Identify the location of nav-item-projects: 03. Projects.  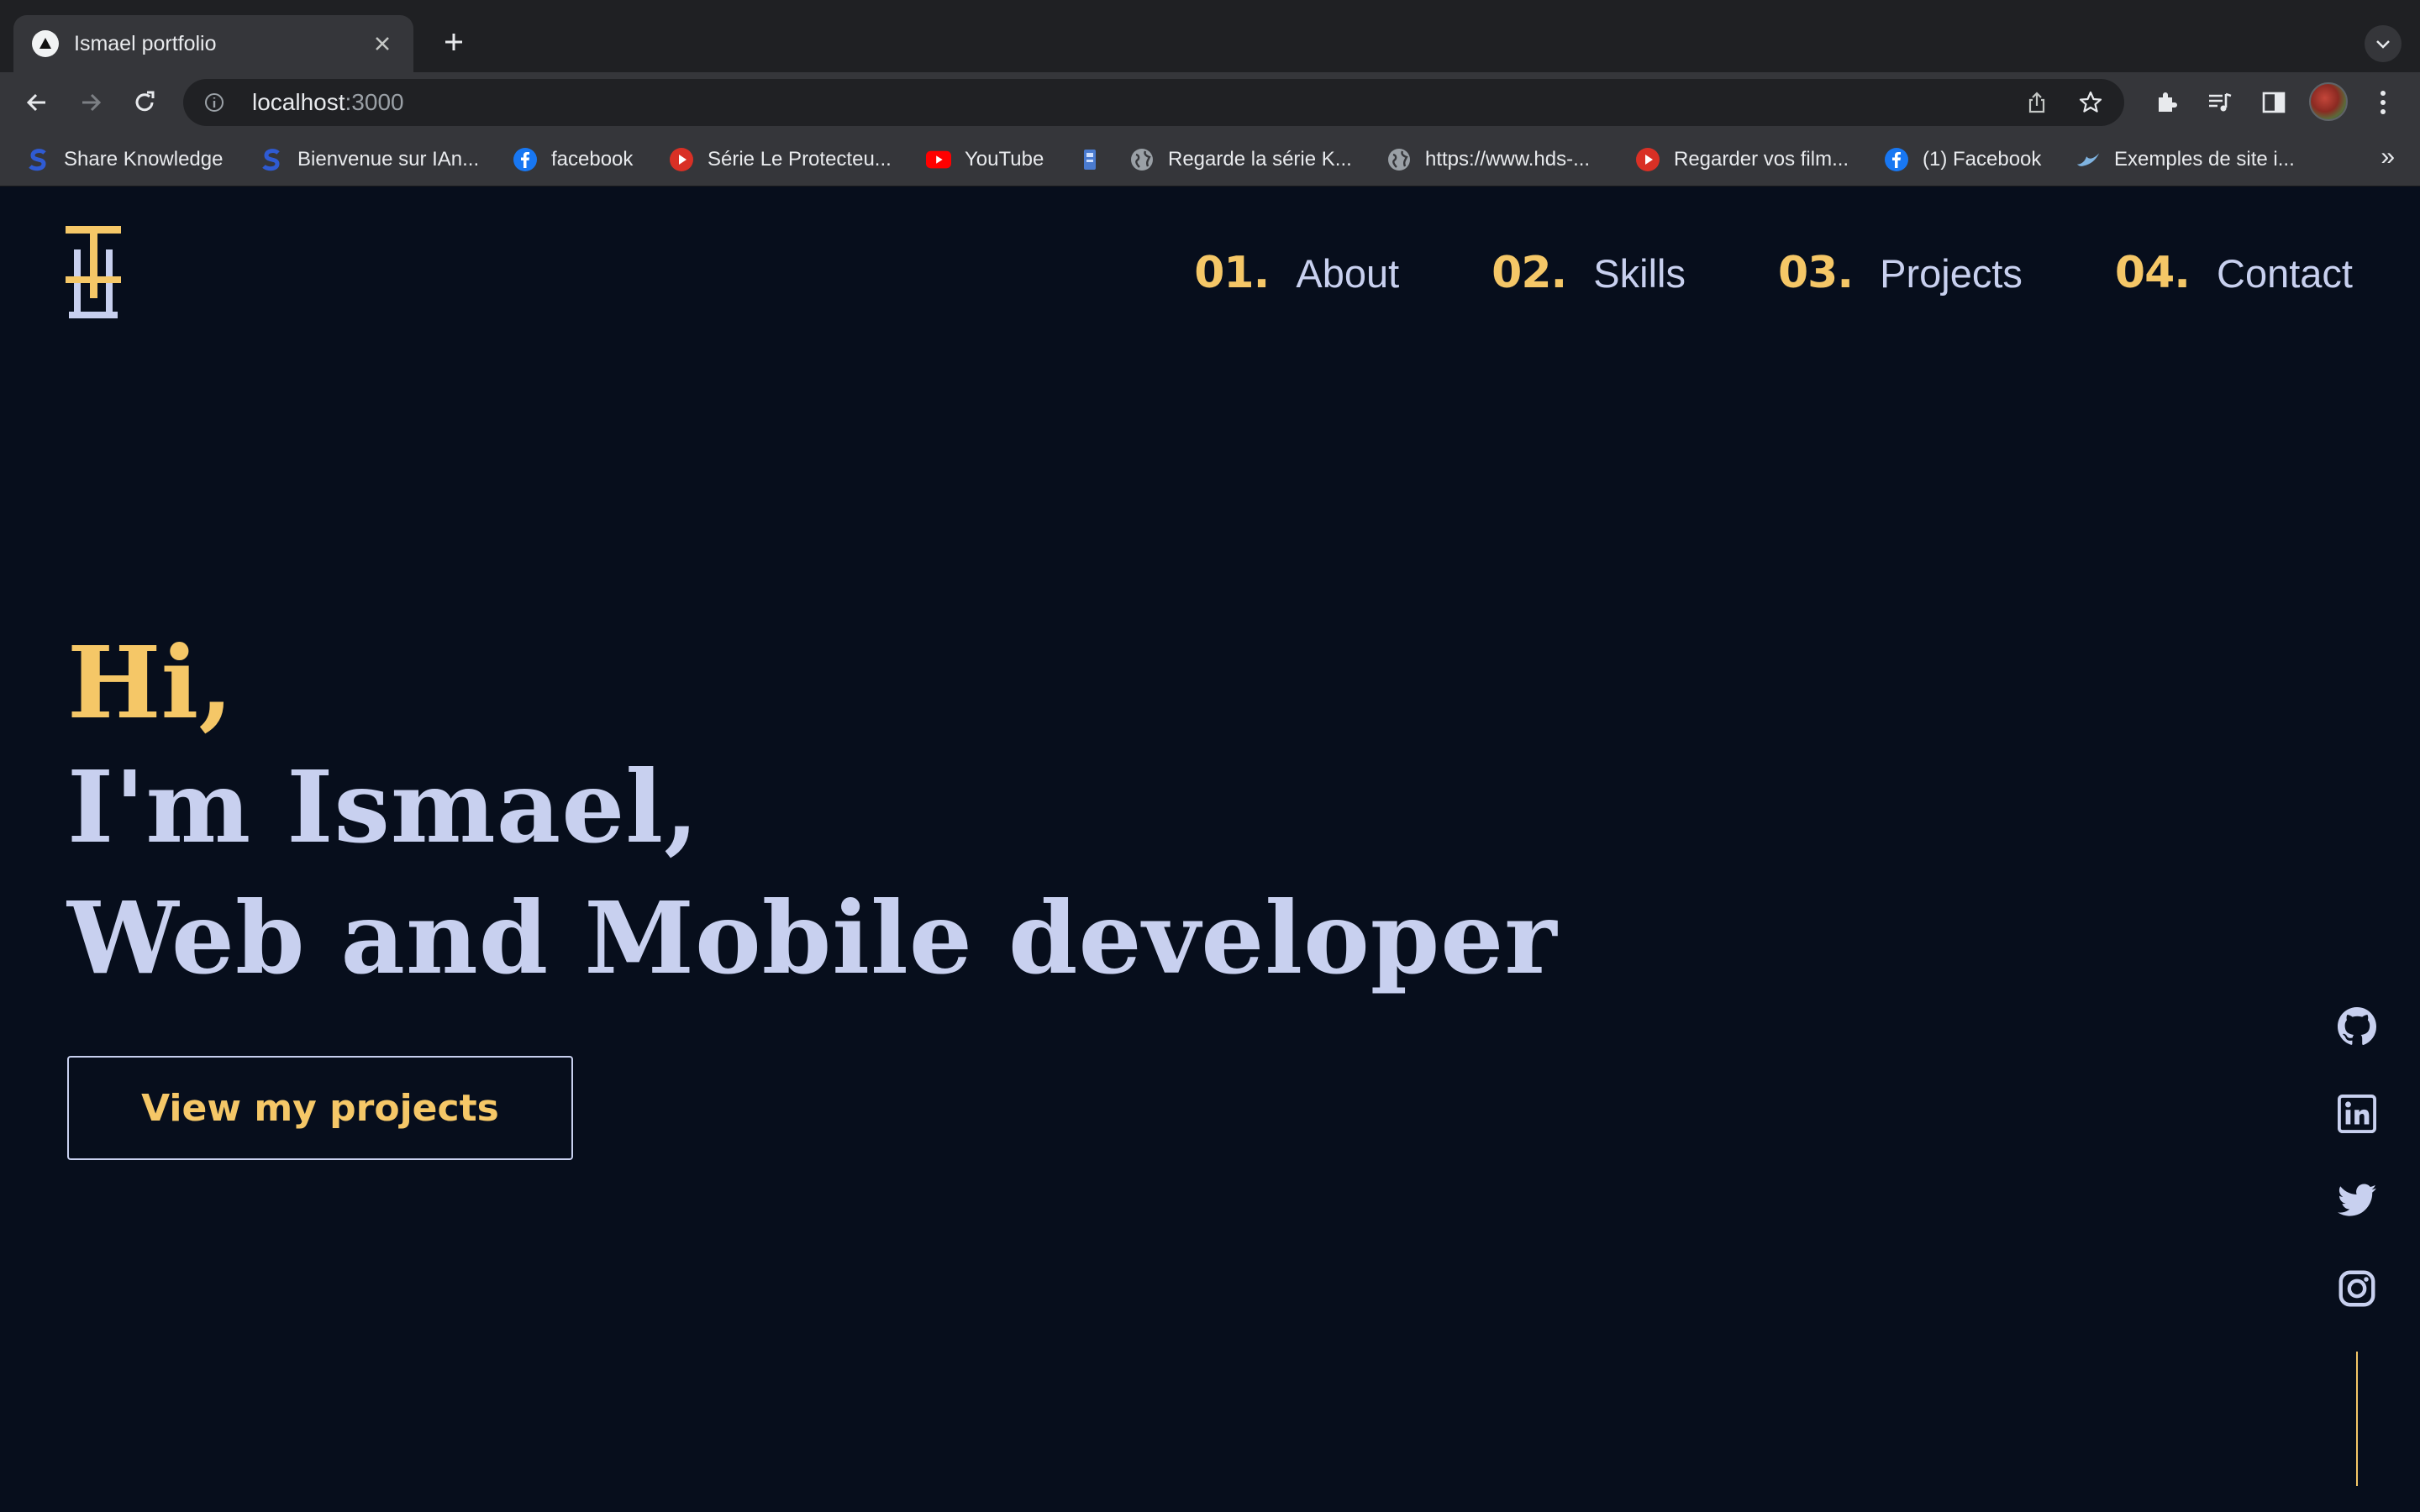
(1901, 273).